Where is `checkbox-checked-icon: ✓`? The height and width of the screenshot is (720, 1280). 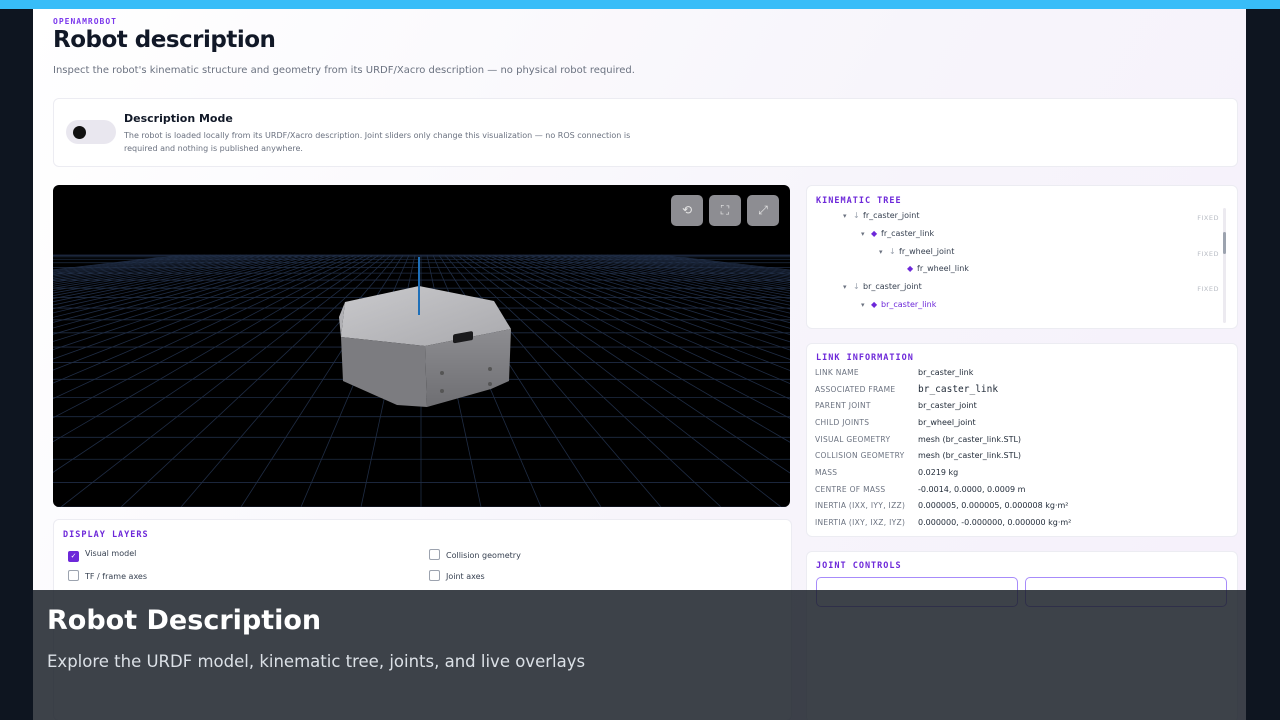
checkbox-checked-icon: ✓ is located at coordinates (73, 556).